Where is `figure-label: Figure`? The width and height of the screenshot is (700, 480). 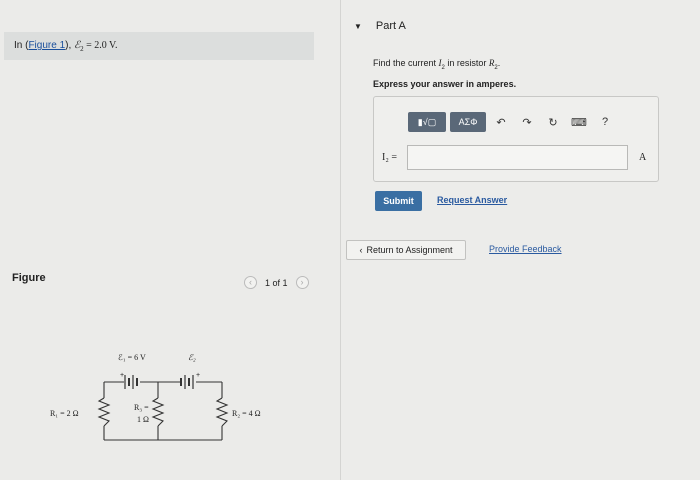 figure-label: Figure is located at coordinates (29, 278).